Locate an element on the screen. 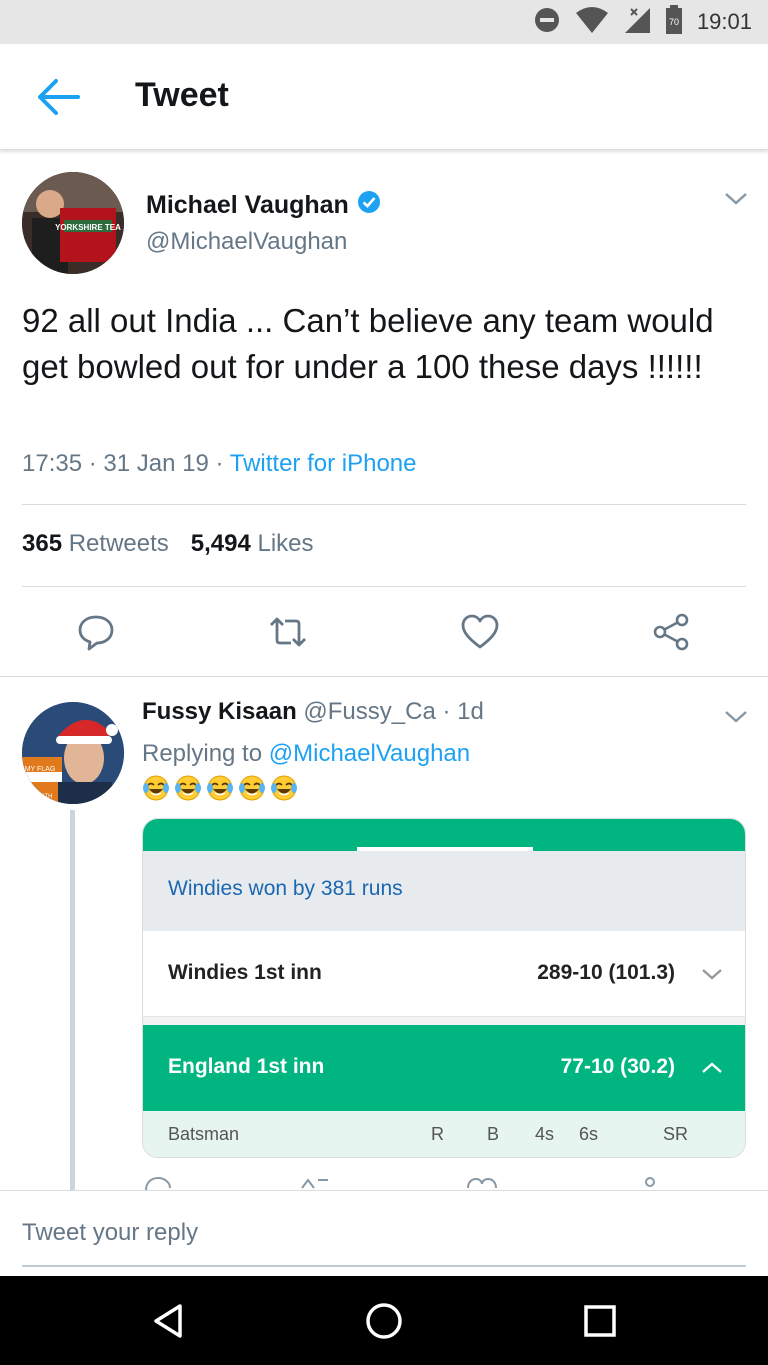 Image resolution: width=768 pixels, height=1365 pixels. system-nav-bar is located at coordinates (384, 1320).